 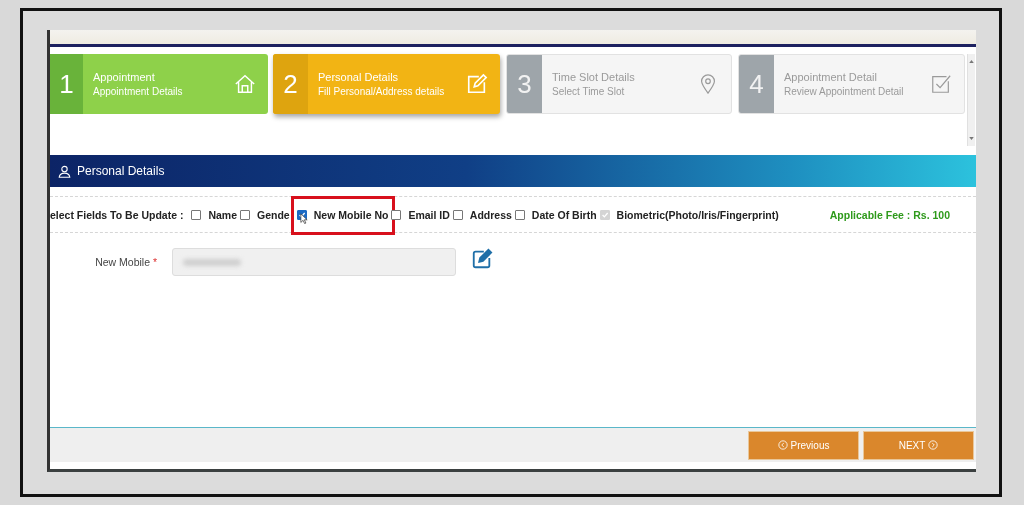 What do you see at coordinates (386, 84) in the screenshot?
I see `step-card: 2 Personal Details Fill Personal/Address details` at bounding box center [386, 84].